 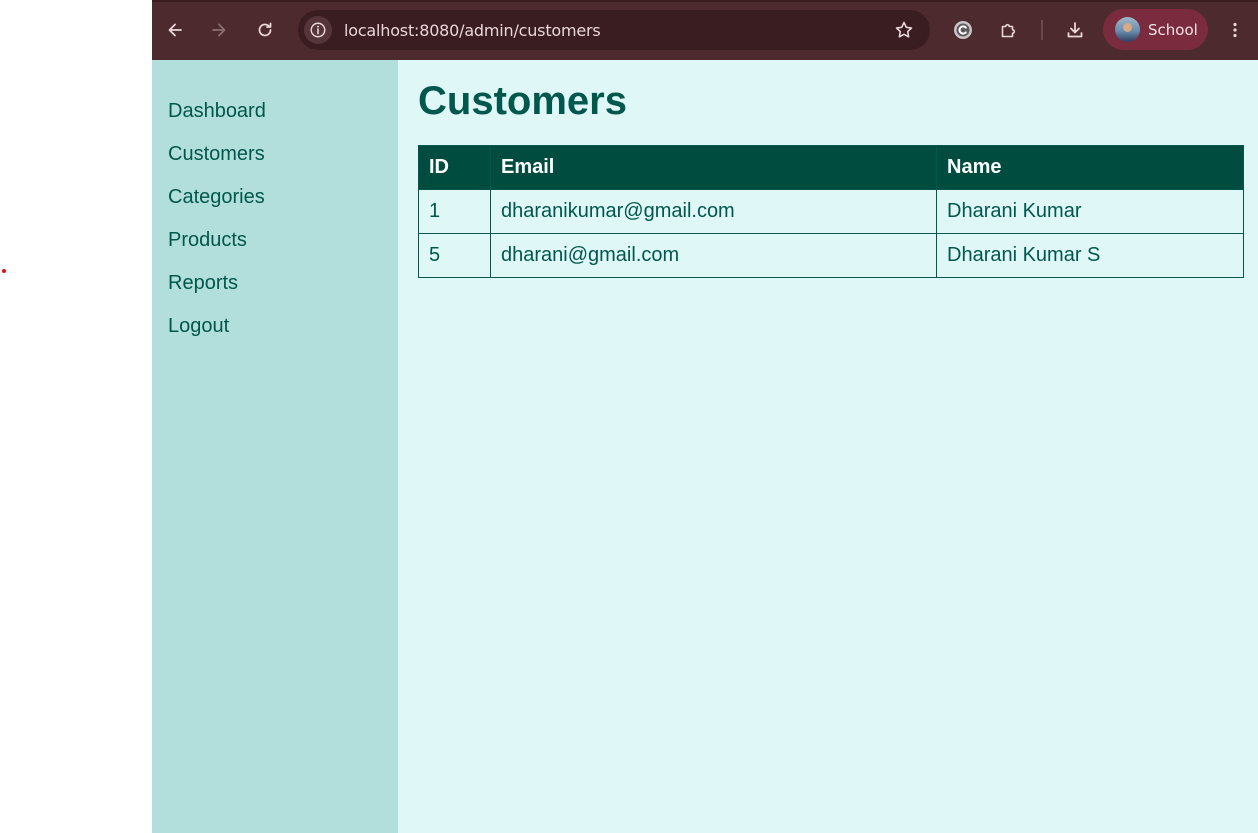 I want to click on forward-button, so click(x=219, y=30).